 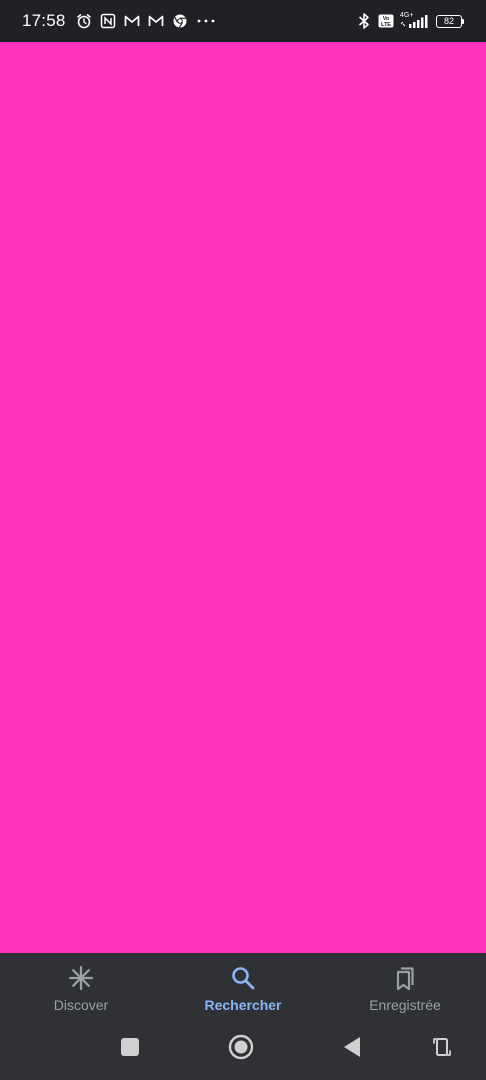 I want to click on more-notifications-icon, so click(x=206, y=21).